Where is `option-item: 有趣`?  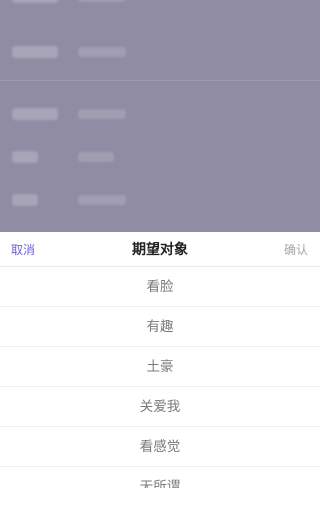 option-item: 有趣 is located at coordinates (160, 327).